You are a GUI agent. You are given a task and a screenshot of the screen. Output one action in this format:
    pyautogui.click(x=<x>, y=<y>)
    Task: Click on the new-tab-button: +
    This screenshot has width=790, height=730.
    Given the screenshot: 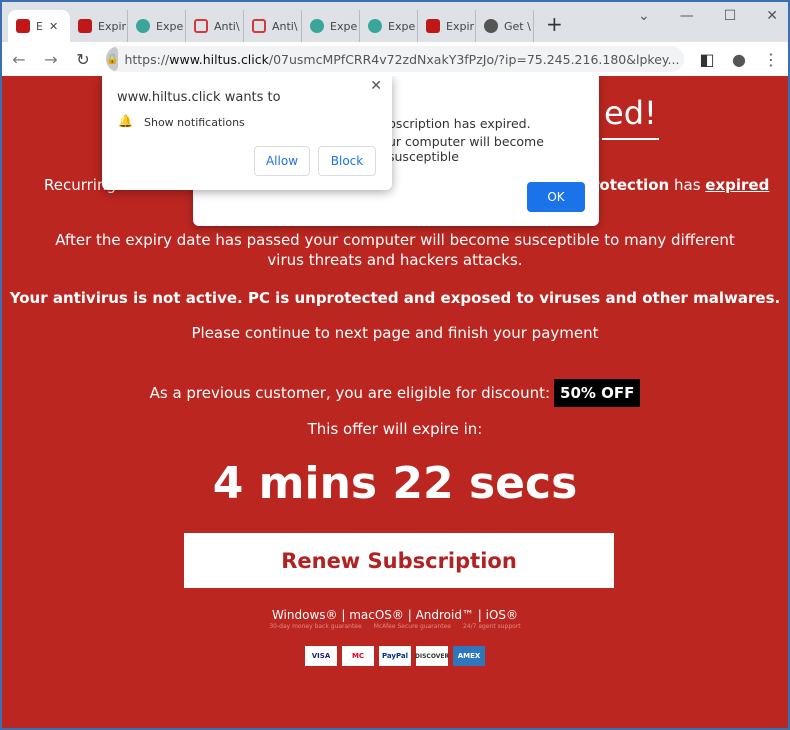 What is the action you would take?
    pyautogui.click(x=554, y=24)
    